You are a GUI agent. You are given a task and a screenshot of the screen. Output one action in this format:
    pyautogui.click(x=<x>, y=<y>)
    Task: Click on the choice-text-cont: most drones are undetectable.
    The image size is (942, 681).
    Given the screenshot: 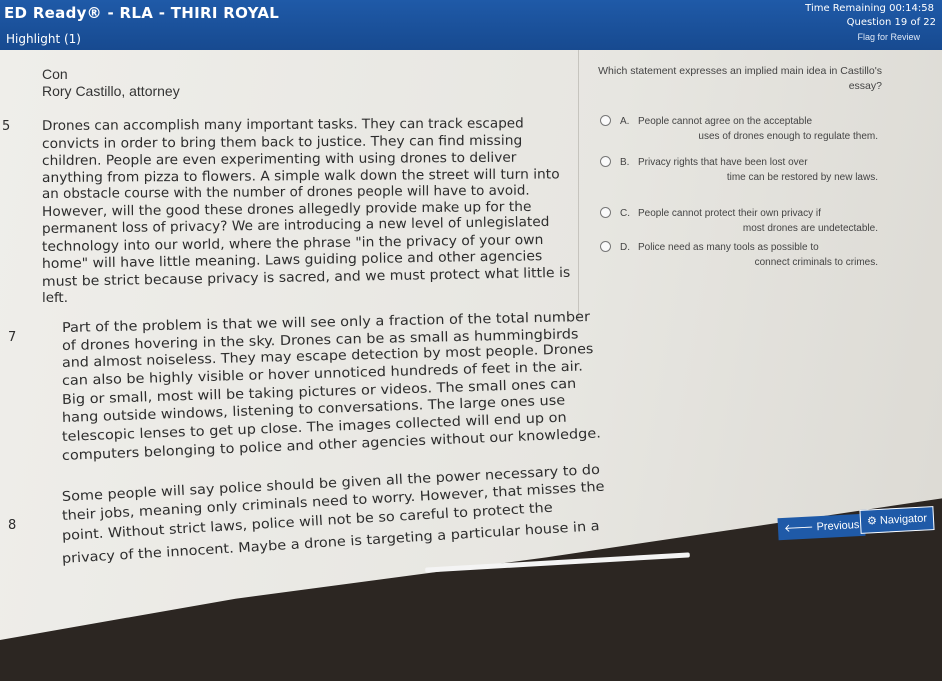 What is the action you would take?
    pyautogui.click(x=810, y=228)
    